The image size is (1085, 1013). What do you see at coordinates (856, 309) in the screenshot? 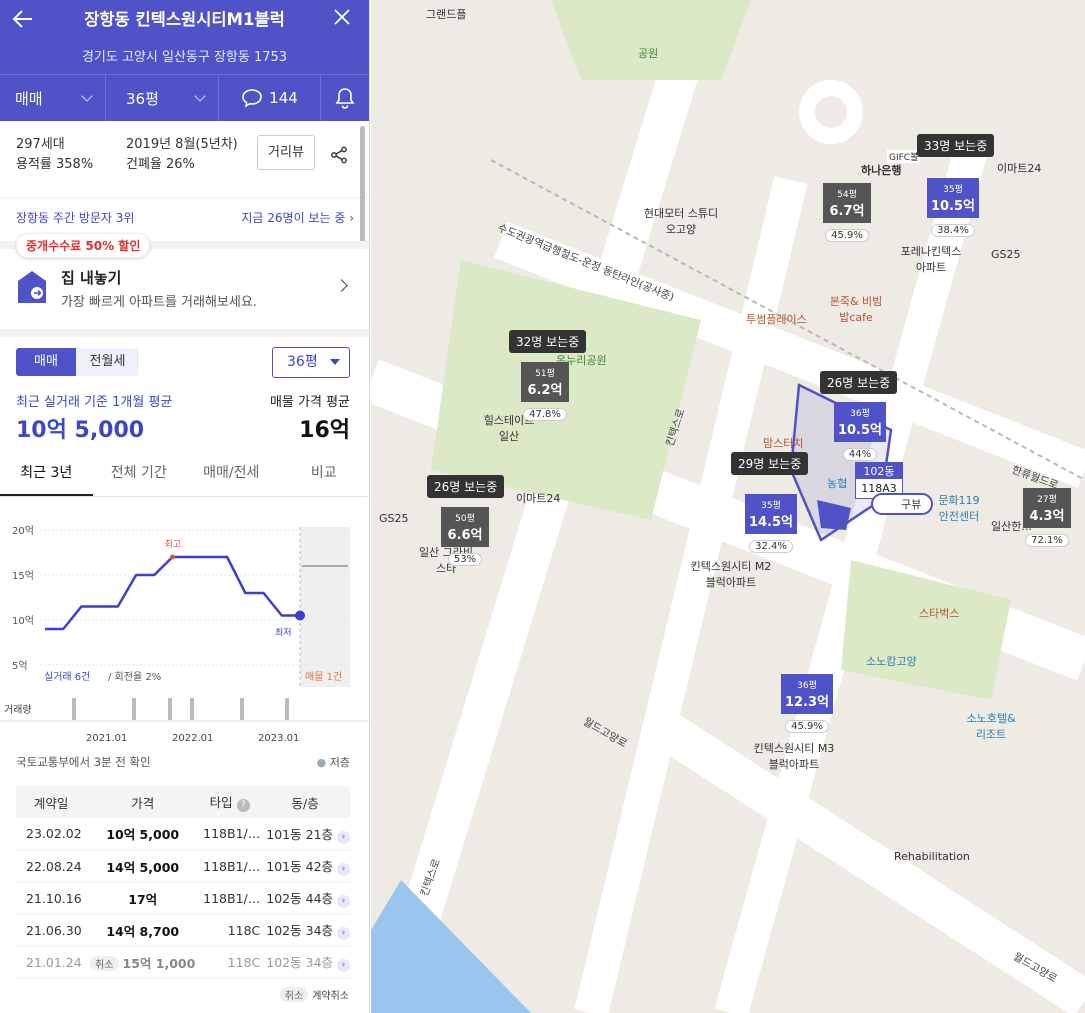
I see `place-label: 본죽& 비빔밥cafe` at bounding box center [856, 309].